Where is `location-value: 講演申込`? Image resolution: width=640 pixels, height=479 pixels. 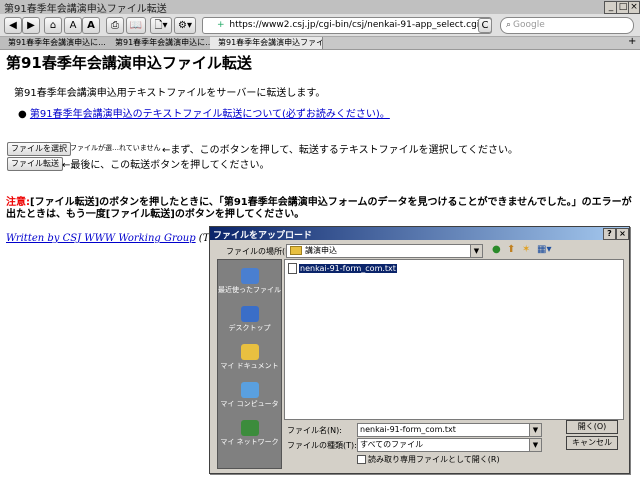
location-value: 講演申込 is located at coordinates (321, 250).